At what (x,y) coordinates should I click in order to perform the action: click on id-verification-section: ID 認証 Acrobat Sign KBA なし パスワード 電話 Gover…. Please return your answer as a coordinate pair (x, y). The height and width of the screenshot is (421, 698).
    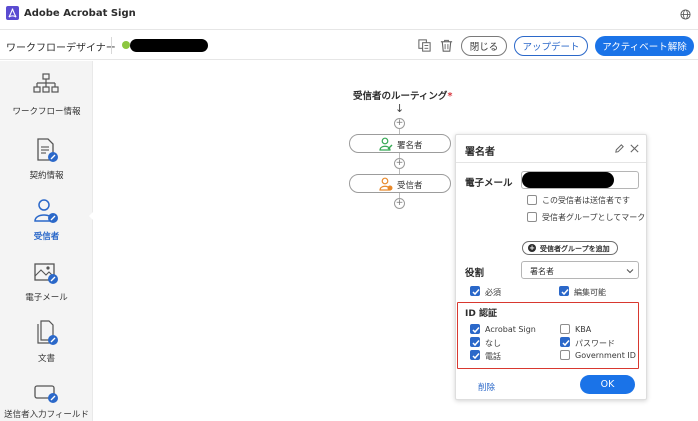
    Looking at the image, I should click on (548, 335).